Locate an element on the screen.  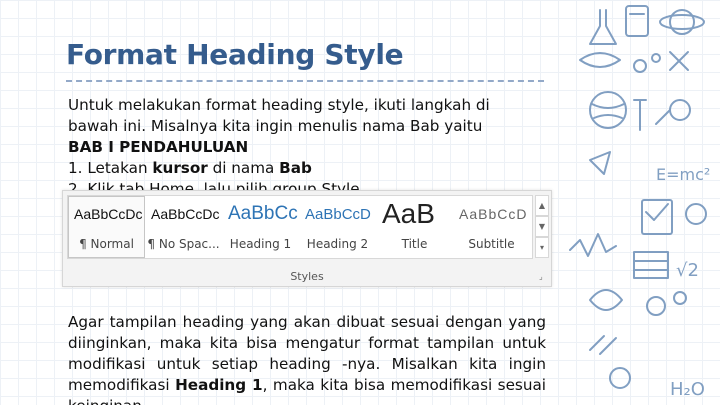
style-name: ¶ Normal is located at coordinates (106, 244).